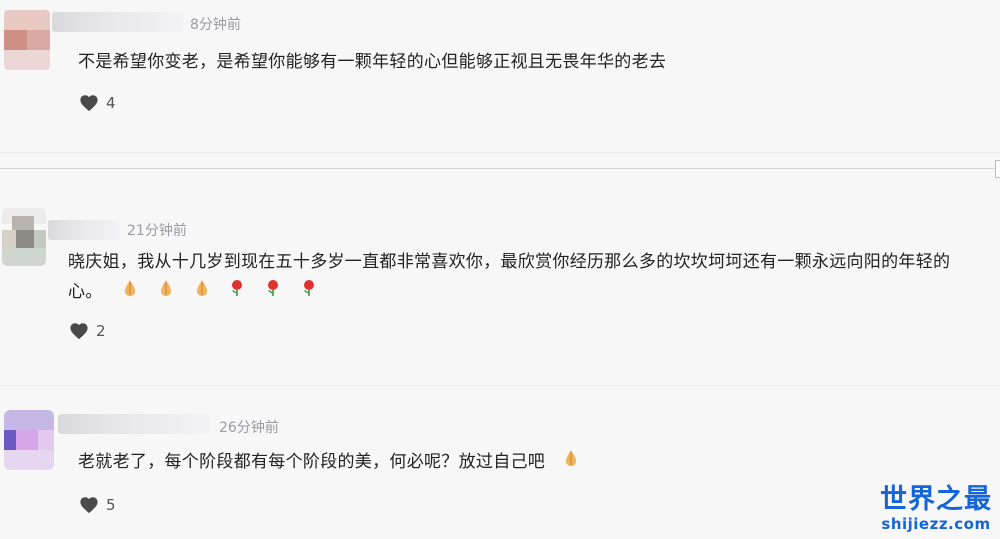 Image resolution: width=1000 pixels, height=539 pixels. What do you see at coordinates (215, 25) in the screenshot?
I see `comment-timestamp: 8分钟前` at bounding box center [215, 25].